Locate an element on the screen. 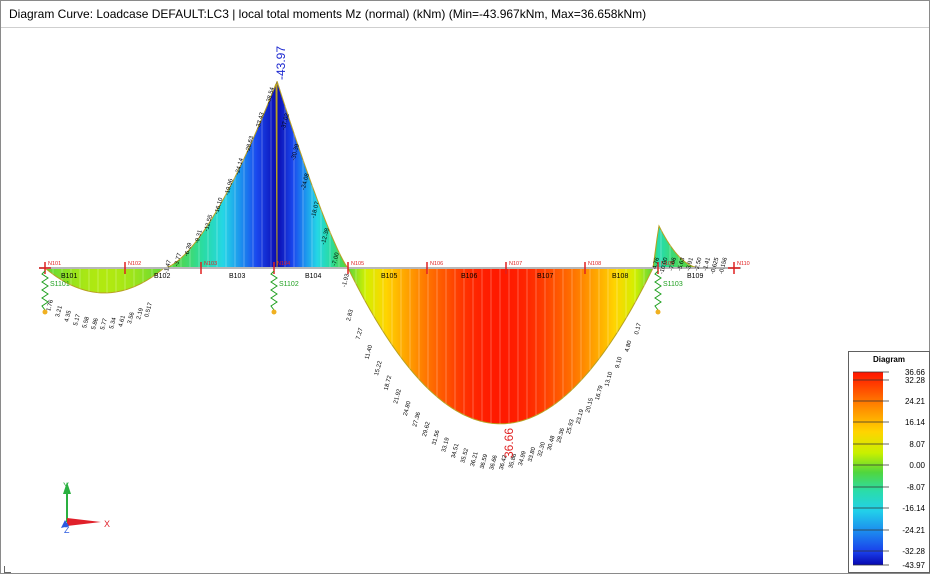  beam-label-b104: B104 is located at coordinates (313, 276).